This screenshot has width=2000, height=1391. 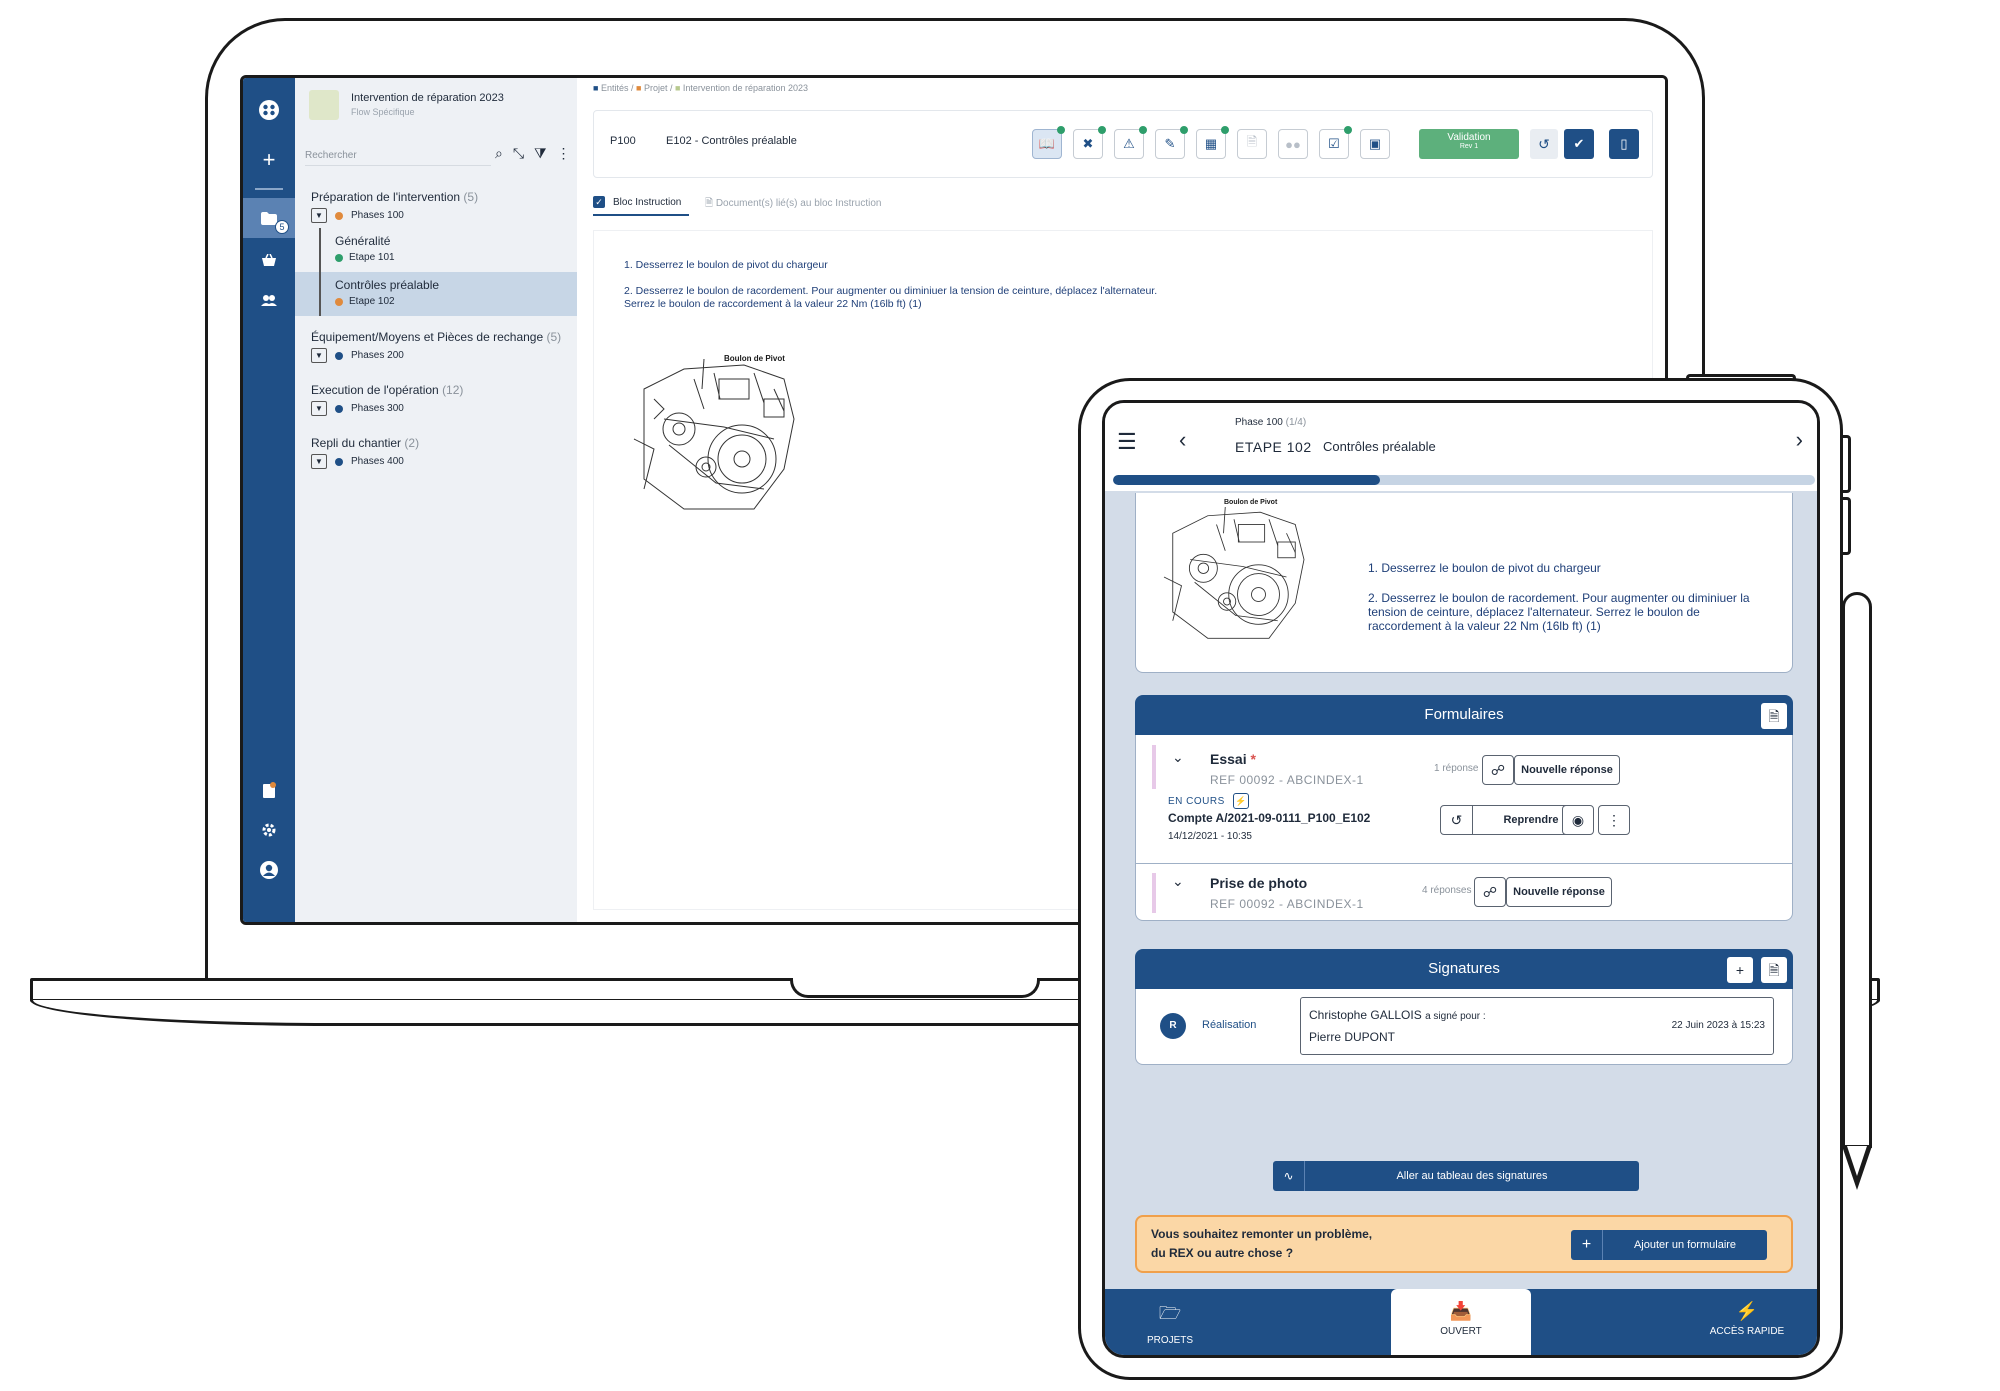 I want to click on table-icon: ▦, so click(x=1212, y=142).